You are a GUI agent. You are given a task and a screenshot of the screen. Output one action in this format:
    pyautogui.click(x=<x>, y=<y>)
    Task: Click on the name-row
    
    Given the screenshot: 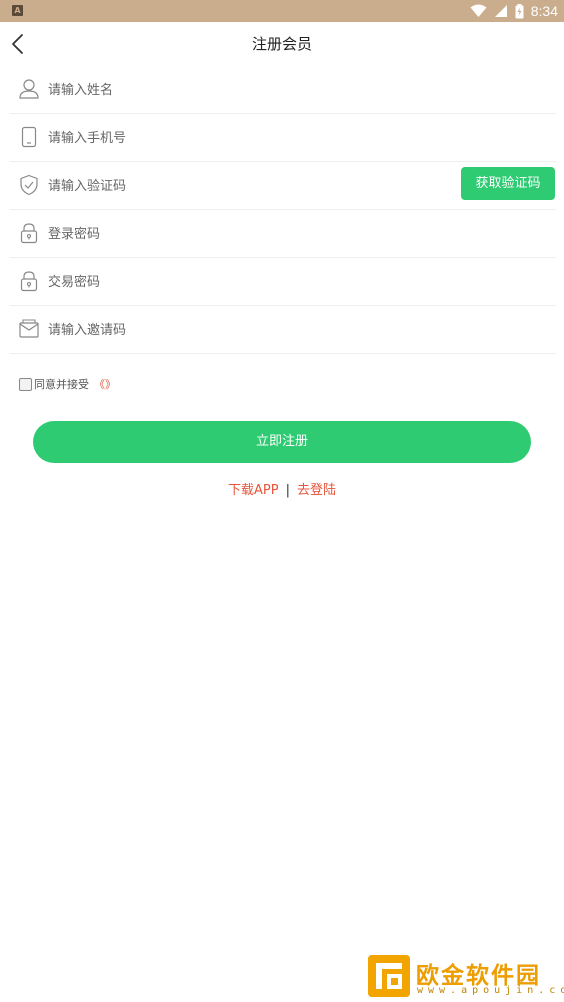 What is the action you would take?
    pyautogui.click(x=283, y=90)
    